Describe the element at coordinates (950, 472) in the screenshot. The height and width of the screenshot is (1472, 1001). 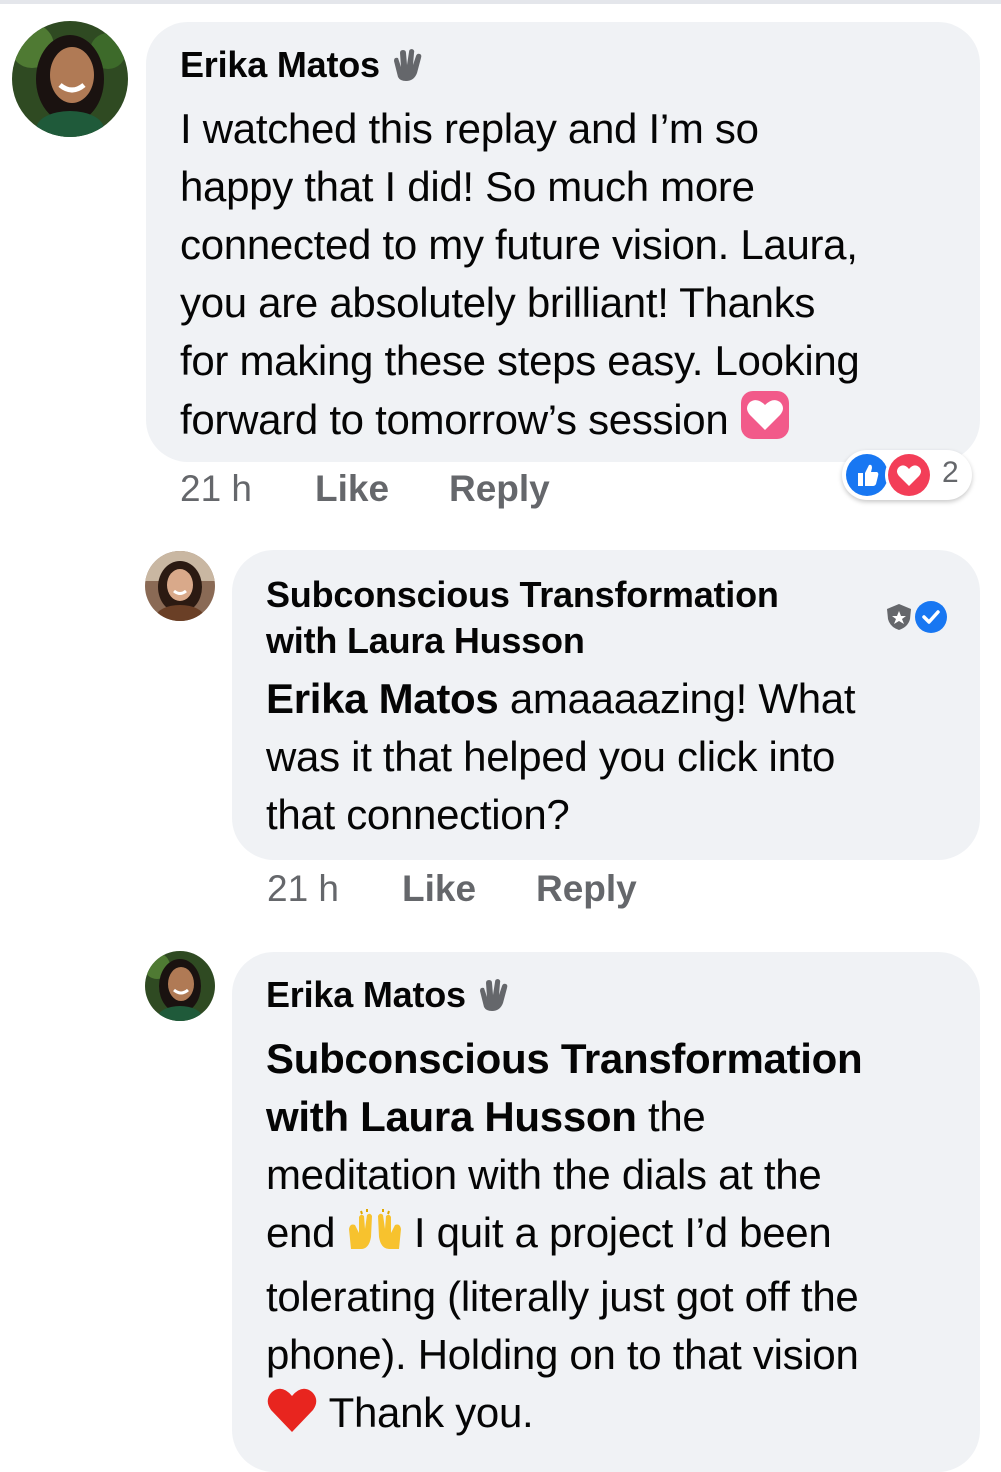
I see `reaction-count: 2` at that location.